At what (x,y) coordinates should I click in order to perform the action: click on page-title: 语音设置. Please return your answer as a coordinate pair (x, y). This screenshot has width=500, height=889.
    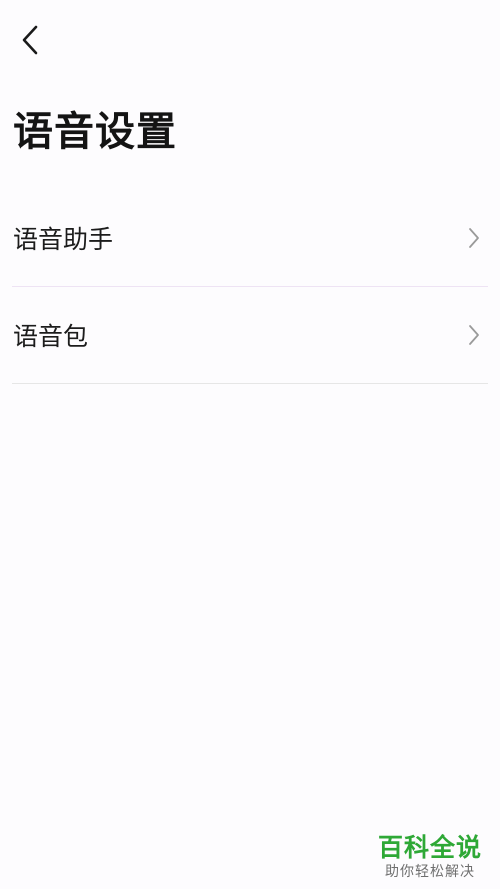
    Looking at the image, I should click on (95, 132).